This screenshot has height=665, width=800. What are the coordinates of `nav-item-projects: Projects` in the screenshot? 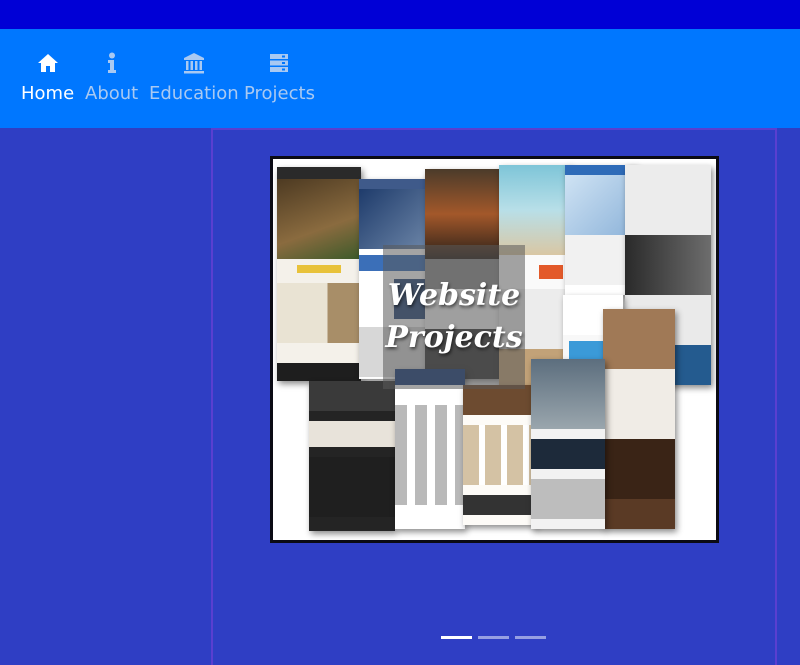 It's located at (279, 81).